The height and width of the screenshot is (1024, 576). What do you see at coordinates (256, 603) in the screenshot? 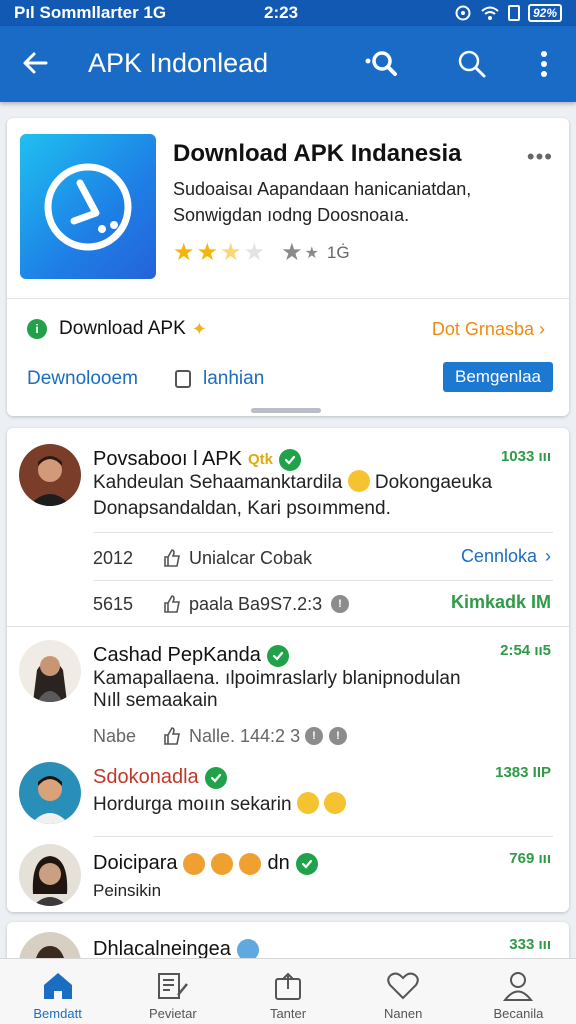
I see `stat-label: paala Ba9S7.2:3` at bounding box center [256, 603].